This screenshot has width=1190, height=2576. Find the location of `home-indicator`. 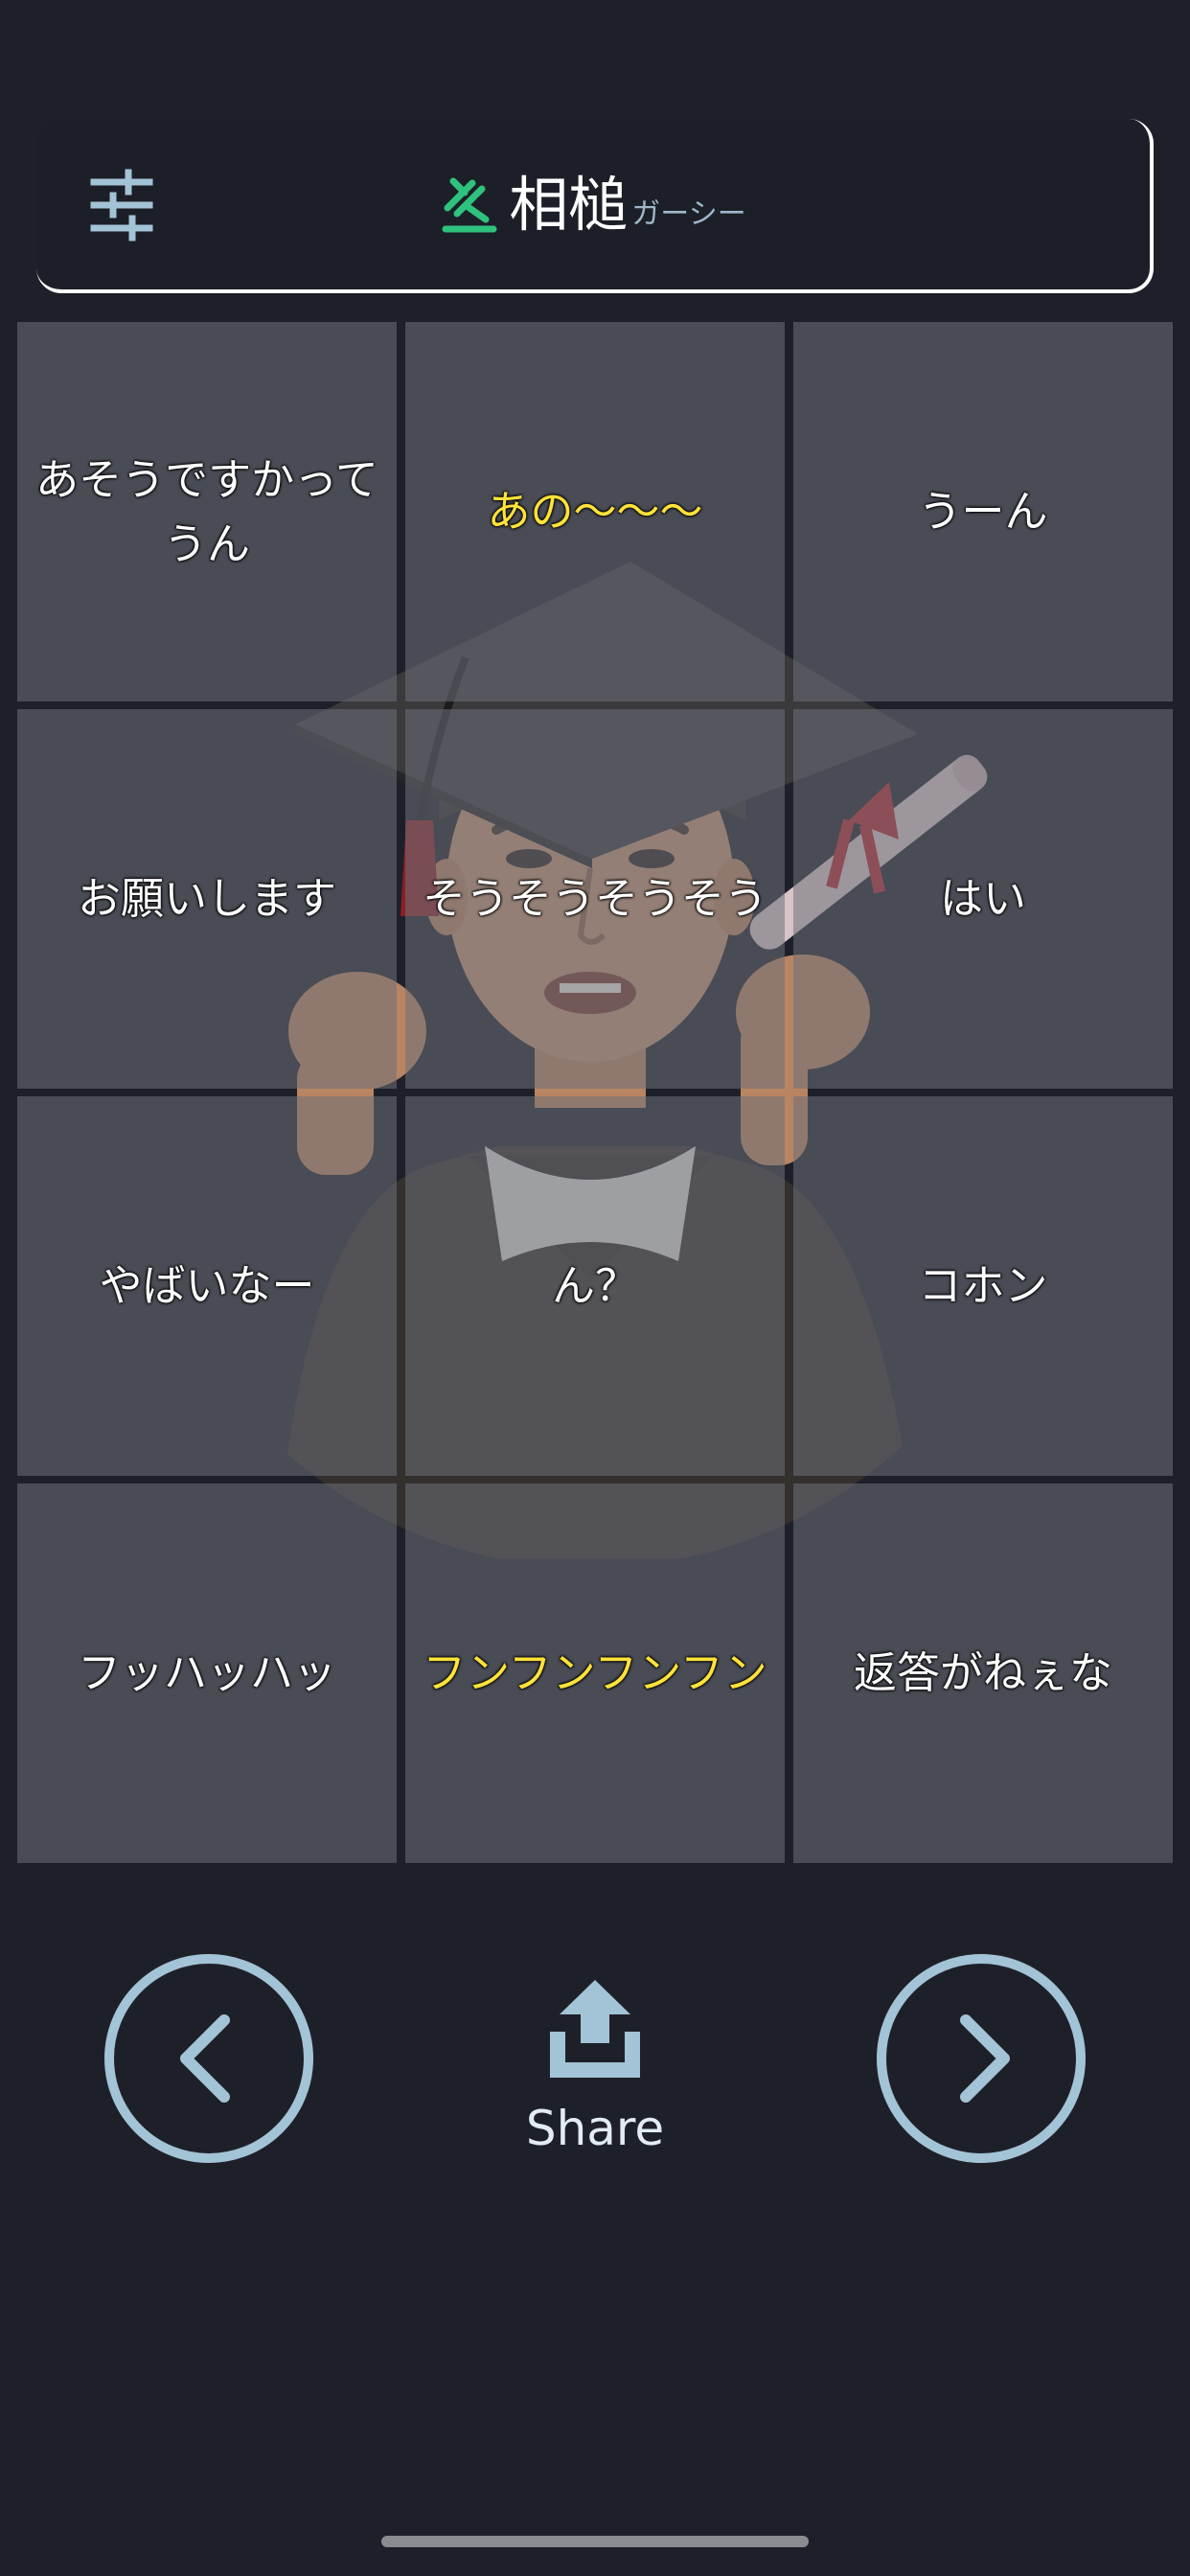

home-indicator is located at coordinates (595, 2541).